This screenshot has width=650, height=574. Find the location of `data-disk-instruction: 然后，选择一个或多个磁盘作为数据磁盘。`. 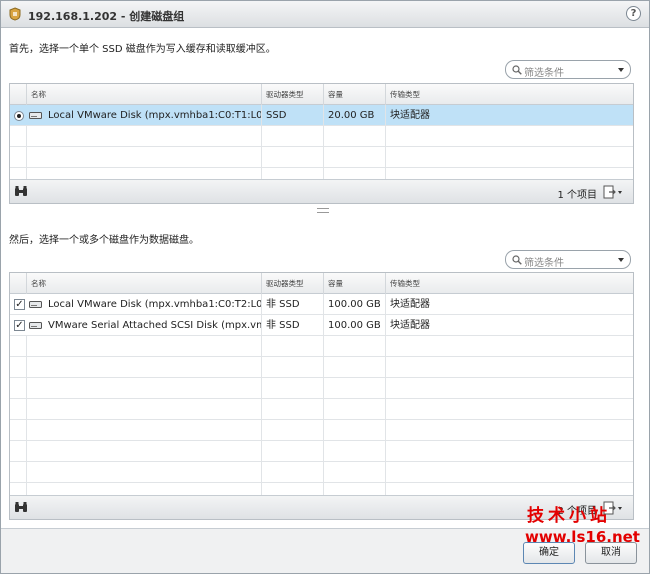

data-disk-instruction: 然后，选择一个或多个磁盘作为数据磁盘。 is located at coordinates (104, 240).